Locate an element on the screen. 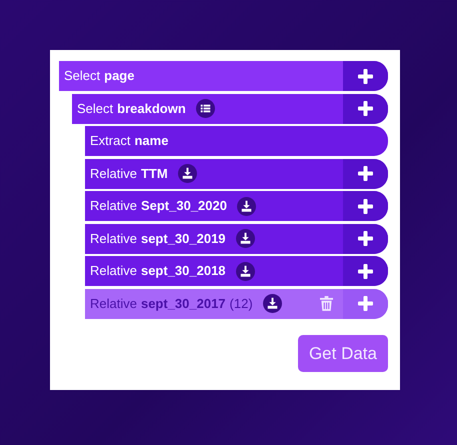 The width and height of the screenshot is (457, 445). tree-row: Select page is located at coordinates (223, 76).